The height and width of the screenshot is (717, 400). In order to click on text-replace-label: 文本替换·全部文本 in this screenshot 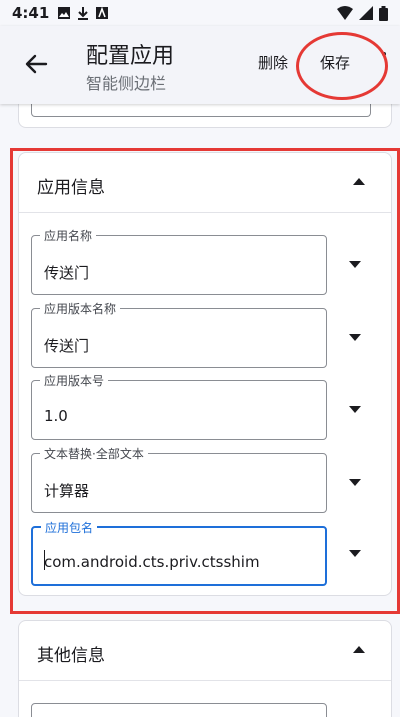, I will do `click(94, 453)`.